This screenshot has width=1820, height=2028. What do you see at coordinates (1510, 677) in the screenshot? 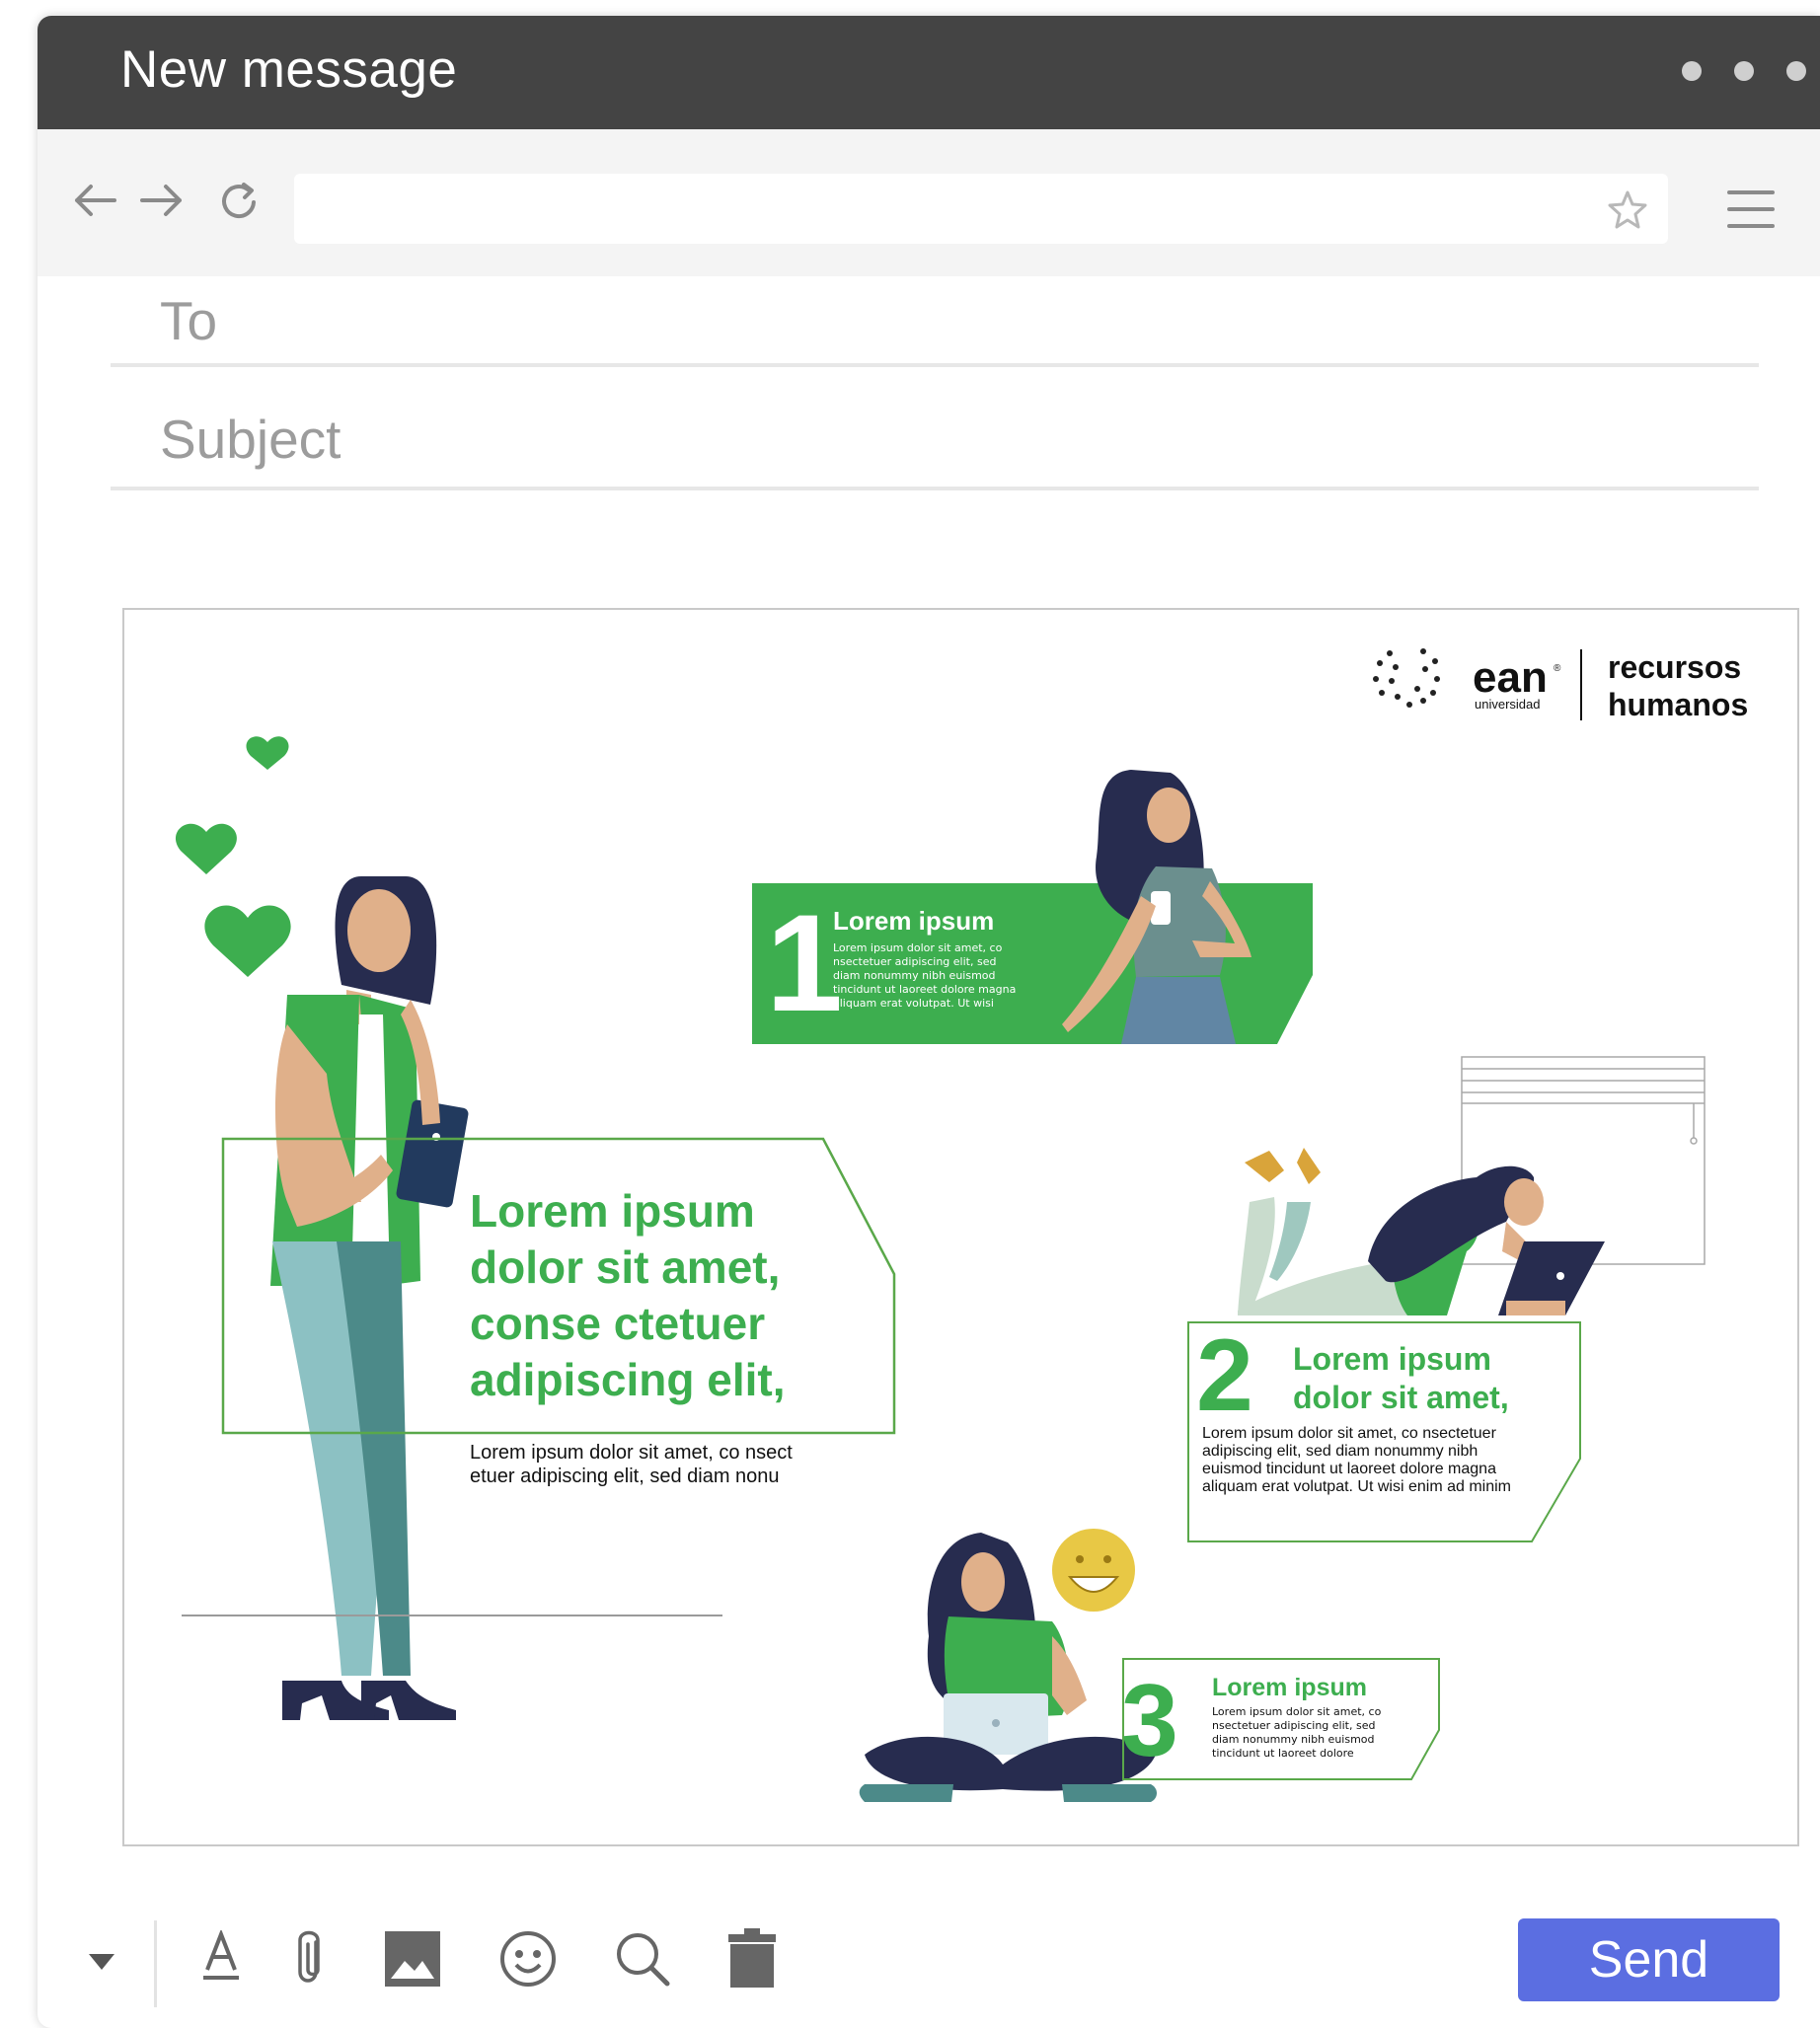
I see `logo-brand: ean` at bounding box center [1510, 677].